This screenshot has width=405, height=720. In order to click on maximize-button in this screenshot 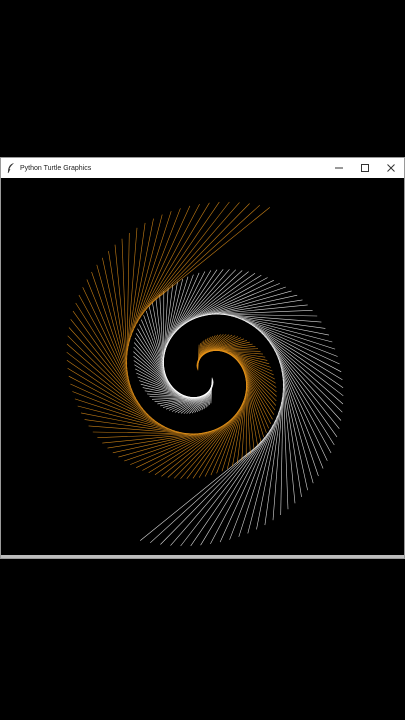, I will do `click(365, 168)`.